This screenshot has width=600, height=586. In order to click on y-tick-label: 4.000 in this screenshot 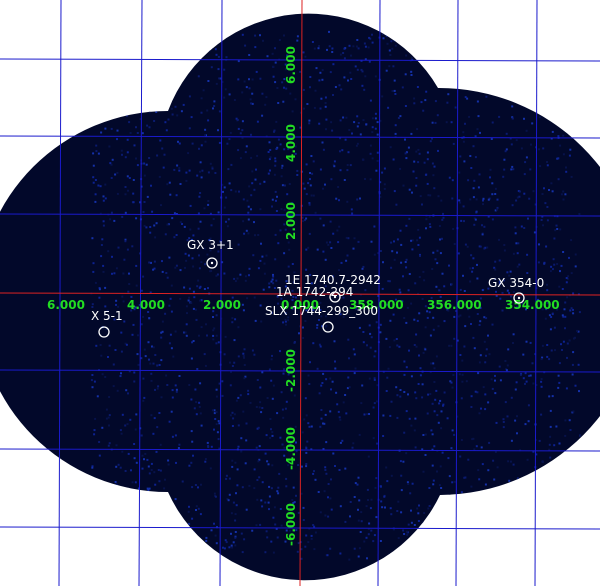, I will do `click(291, 143)`.